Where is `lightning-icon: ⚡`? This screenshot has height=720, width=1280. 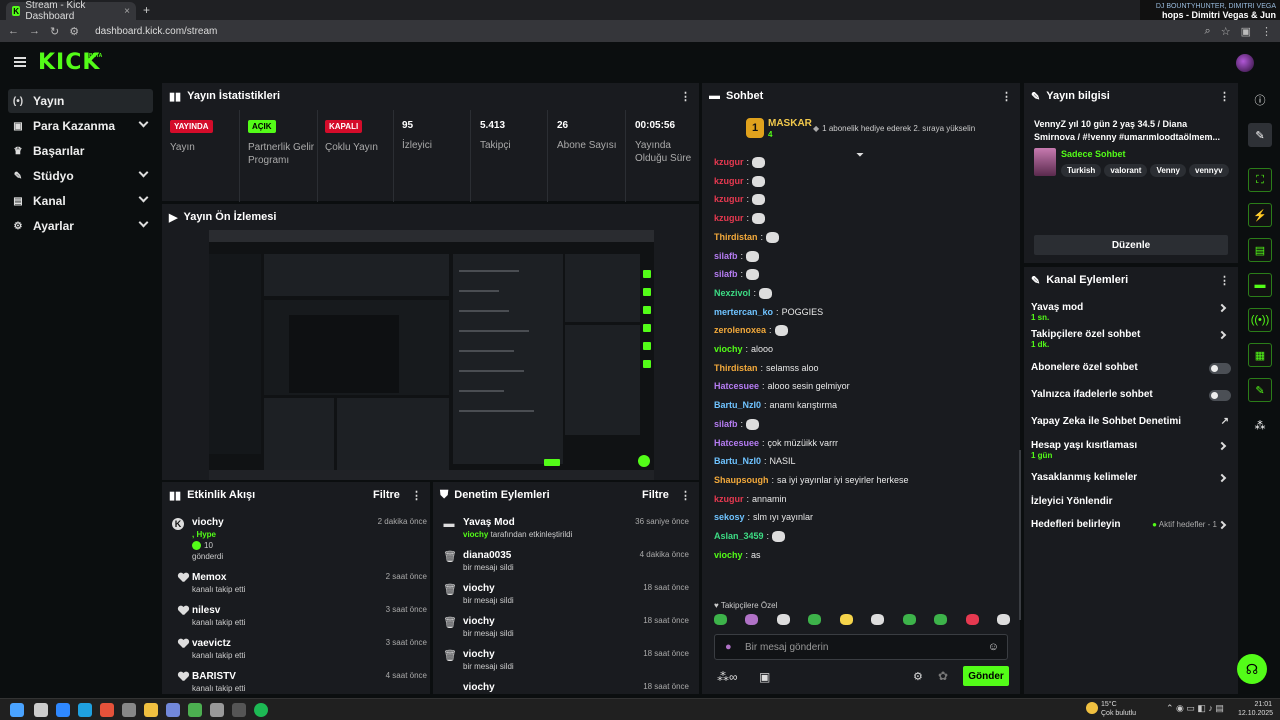
lightning-icon: ⚡ is located at coordinates (1260, 215).